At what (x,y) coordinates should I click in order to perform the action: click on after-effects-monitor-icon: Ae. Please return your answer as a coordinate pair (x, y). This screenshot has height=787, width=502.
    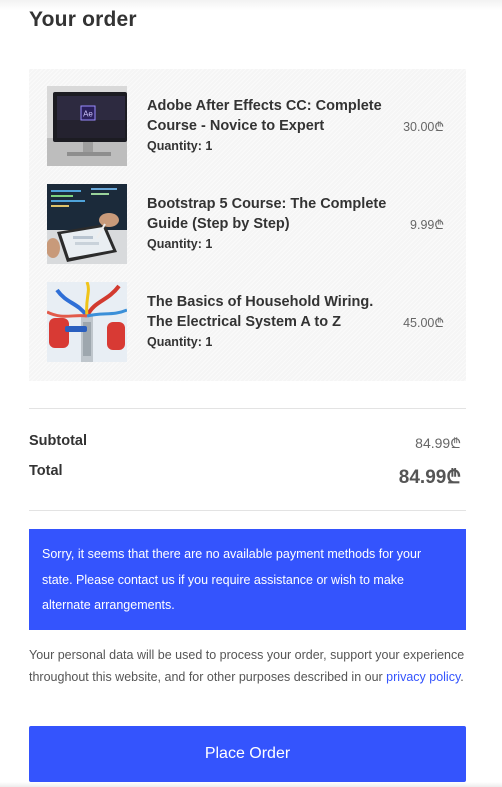
    Looking at the image, I should click on (87, 126).